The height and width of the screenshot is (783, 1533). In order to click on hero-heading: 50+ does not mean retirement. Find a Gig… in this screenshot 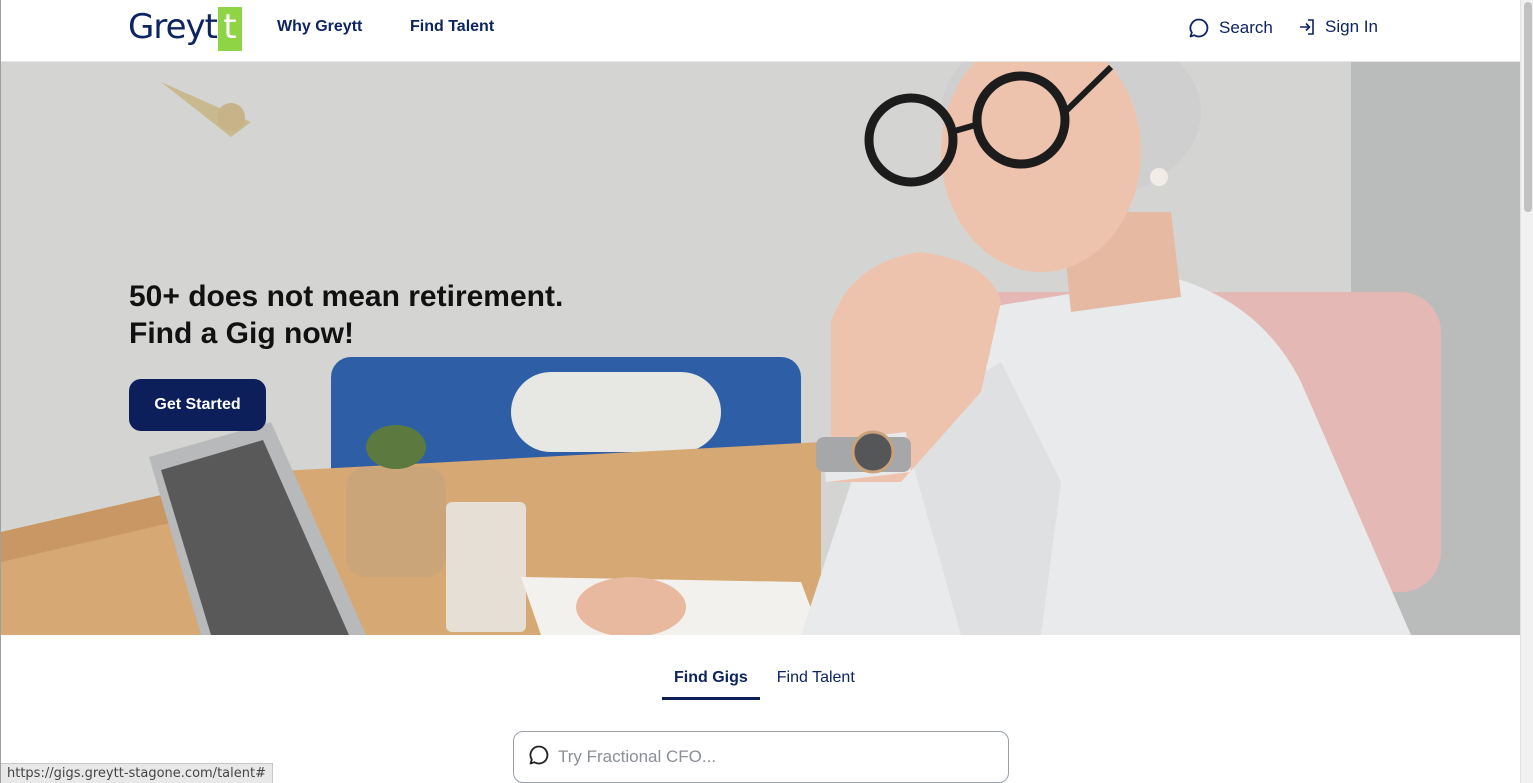, I will do `click(409, 315)`.